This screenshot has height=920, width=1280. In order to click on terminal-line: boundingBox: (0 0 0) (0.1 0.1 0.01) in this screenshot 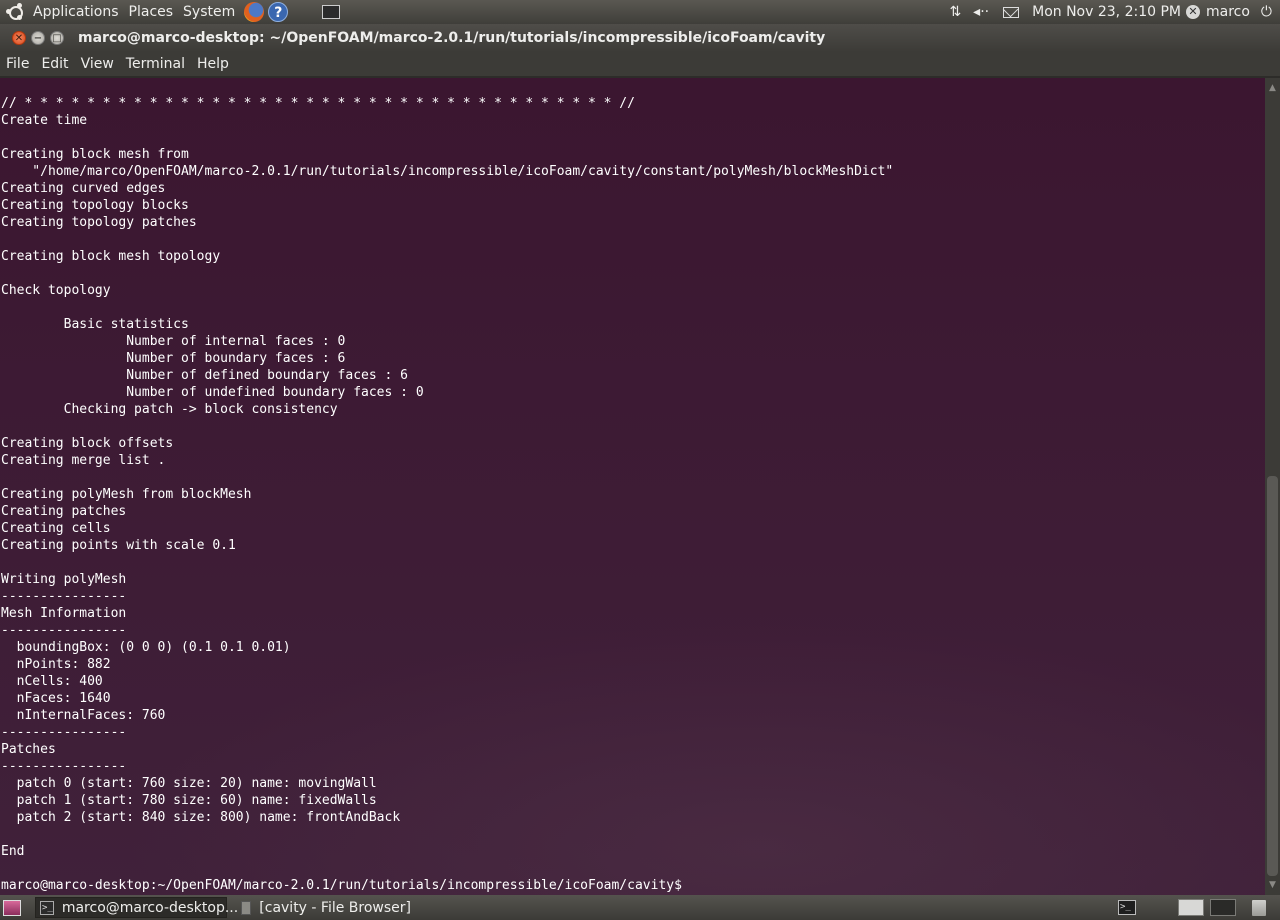, I will do `click(146, 647)`.